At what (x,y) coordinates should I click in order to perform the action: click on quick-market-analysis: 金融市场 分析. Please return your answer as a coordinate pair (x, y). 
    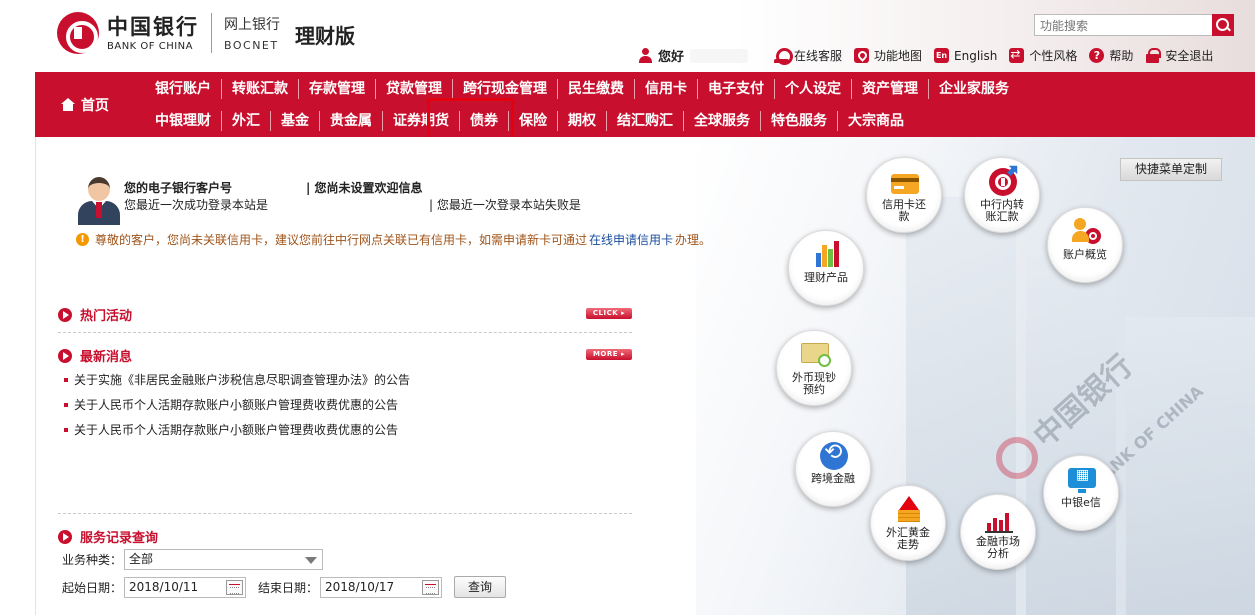
    Looking at the image, I should click on (998, 532).